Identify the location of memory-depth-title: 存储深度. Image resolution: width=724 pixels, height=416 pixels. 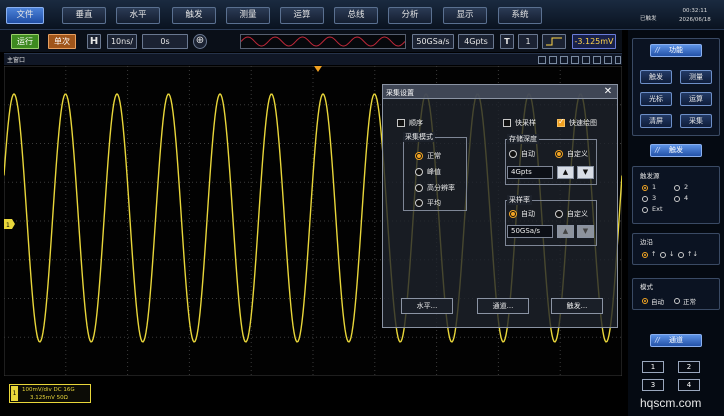
(523, 139).